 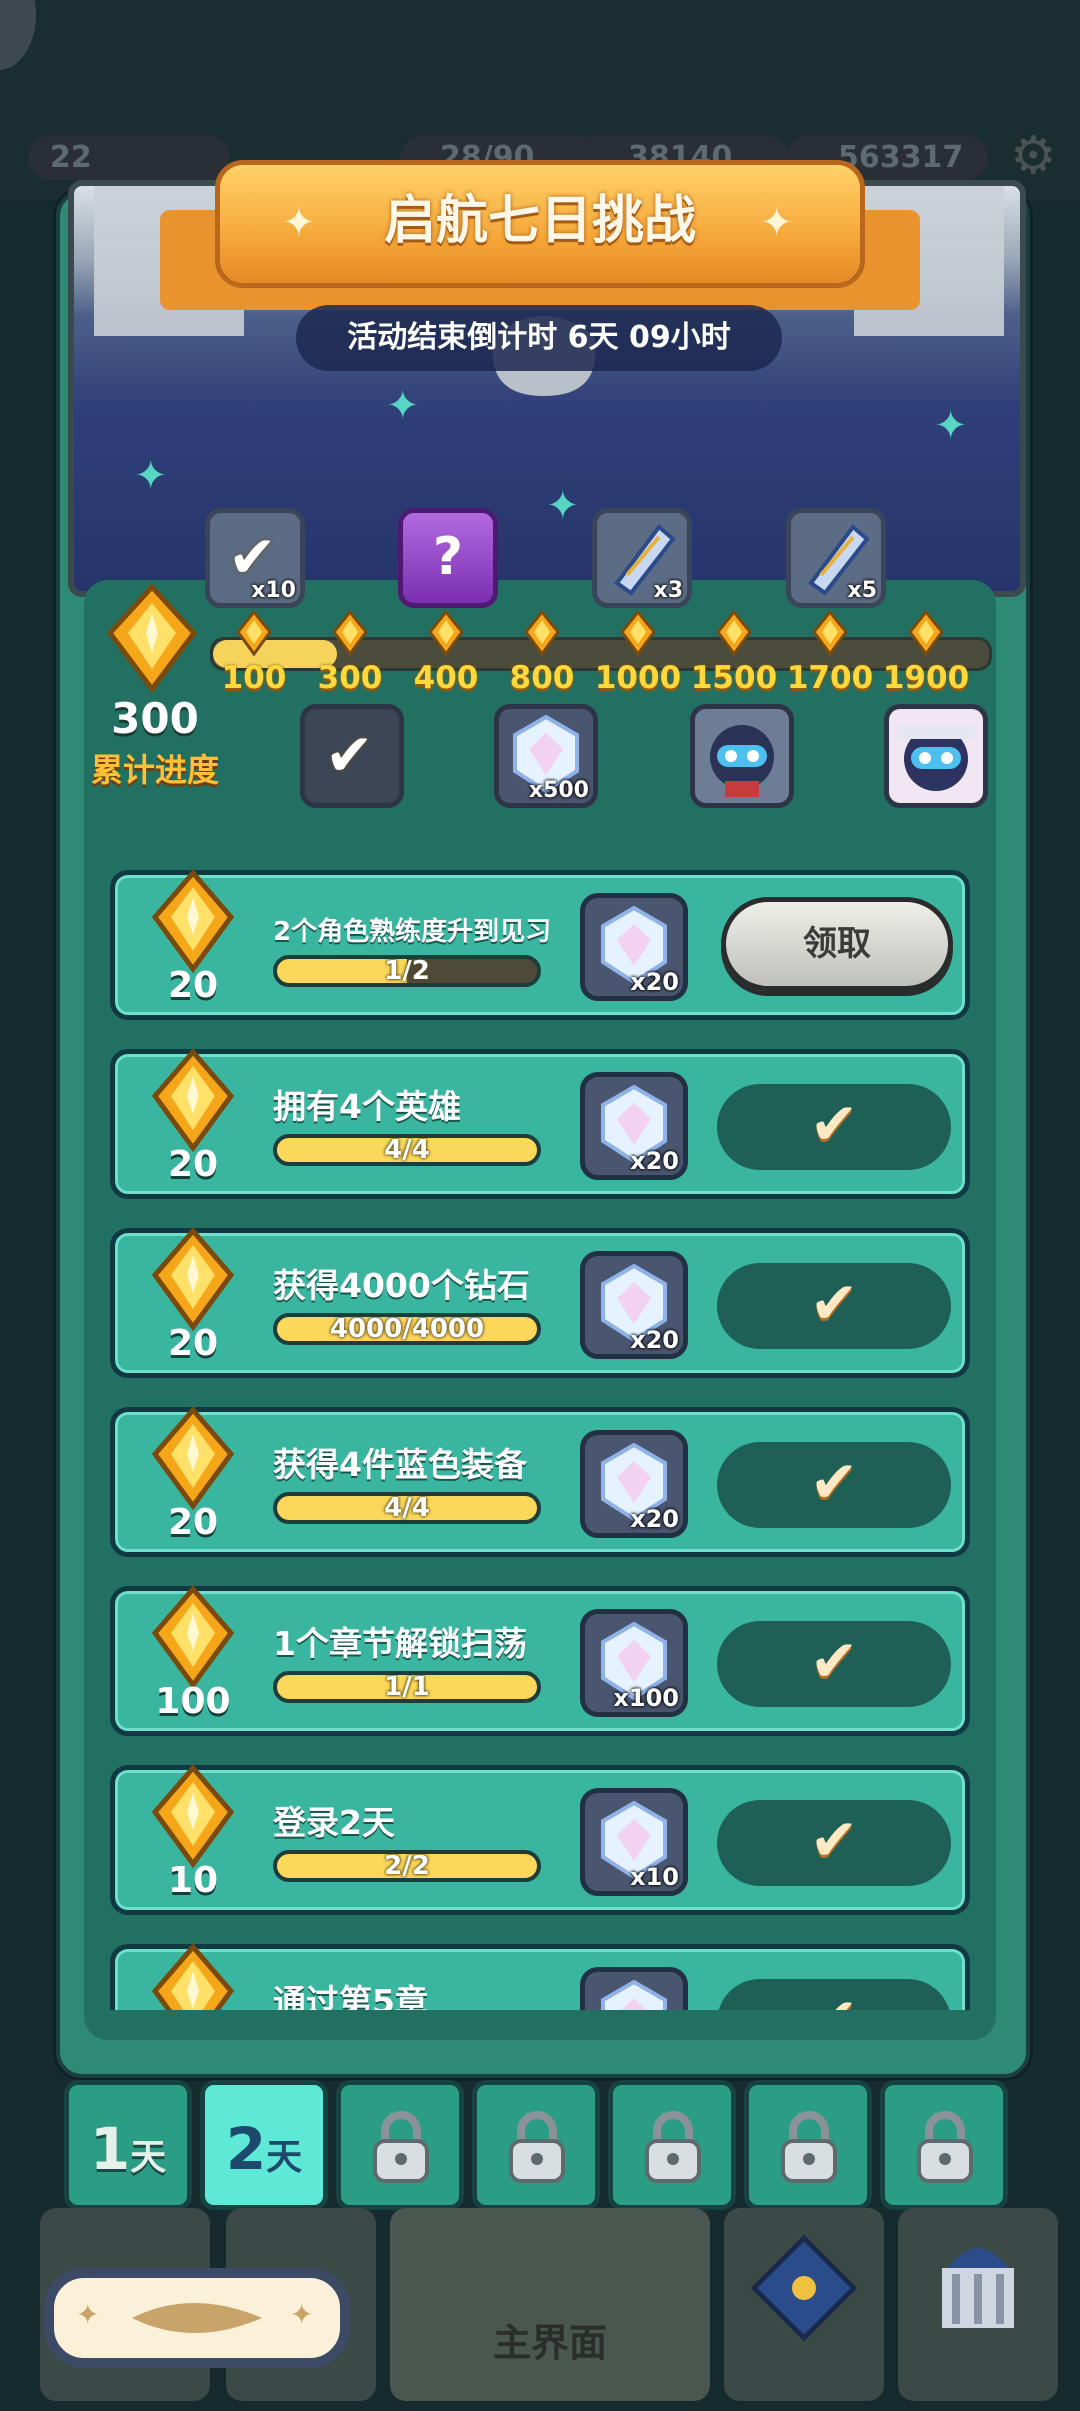 I want to click on nav-home-label: 主界面, so click(x=549, y=2343).